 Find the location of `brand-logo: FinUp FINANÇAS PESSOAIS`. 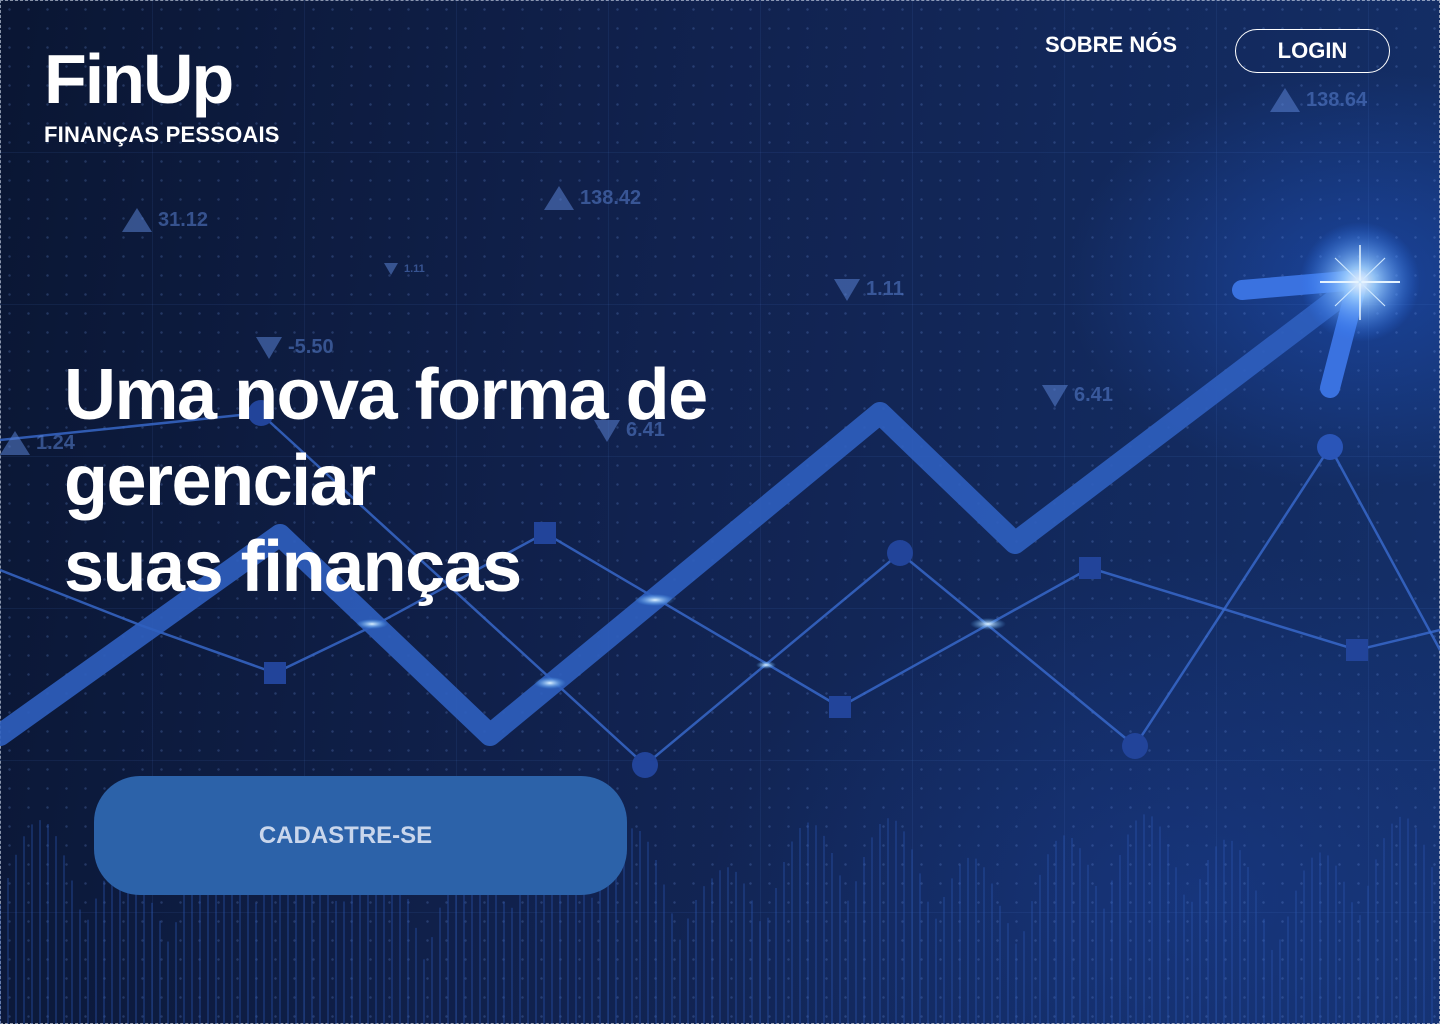

brand-logo: FinUp FINANÇAS PESSOAIS is located at coordinates (162, 94).